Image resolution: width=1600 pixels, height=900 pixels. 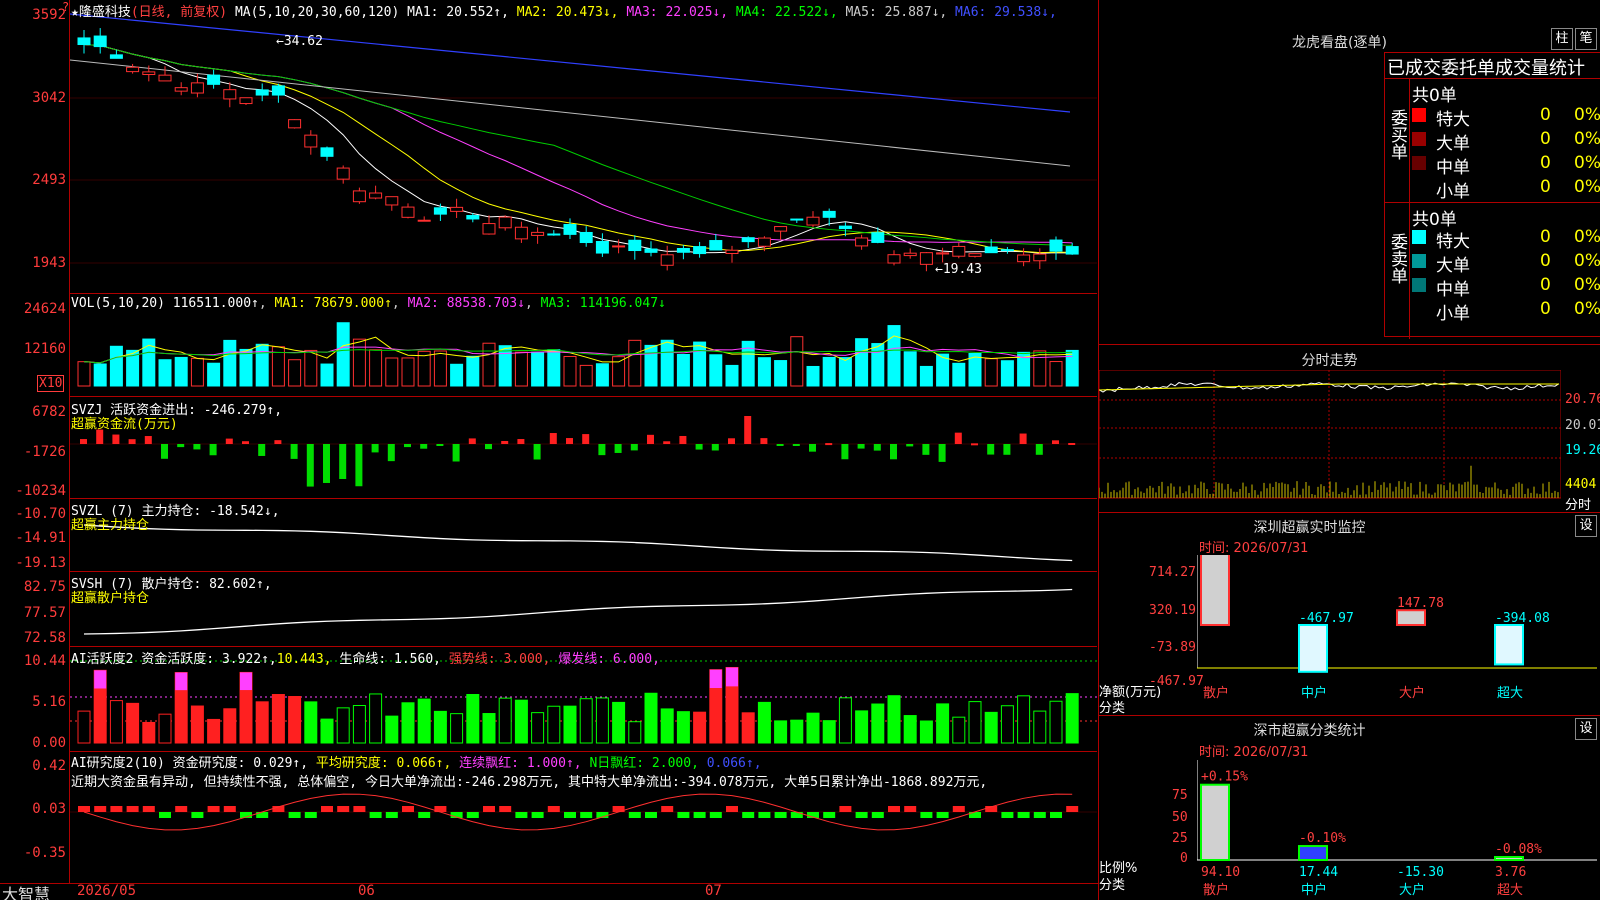 What do you see at coordinates (1453, 168) in the screenshot?
I see `order-type-label: 中单` at bounding box center [1453, 168].